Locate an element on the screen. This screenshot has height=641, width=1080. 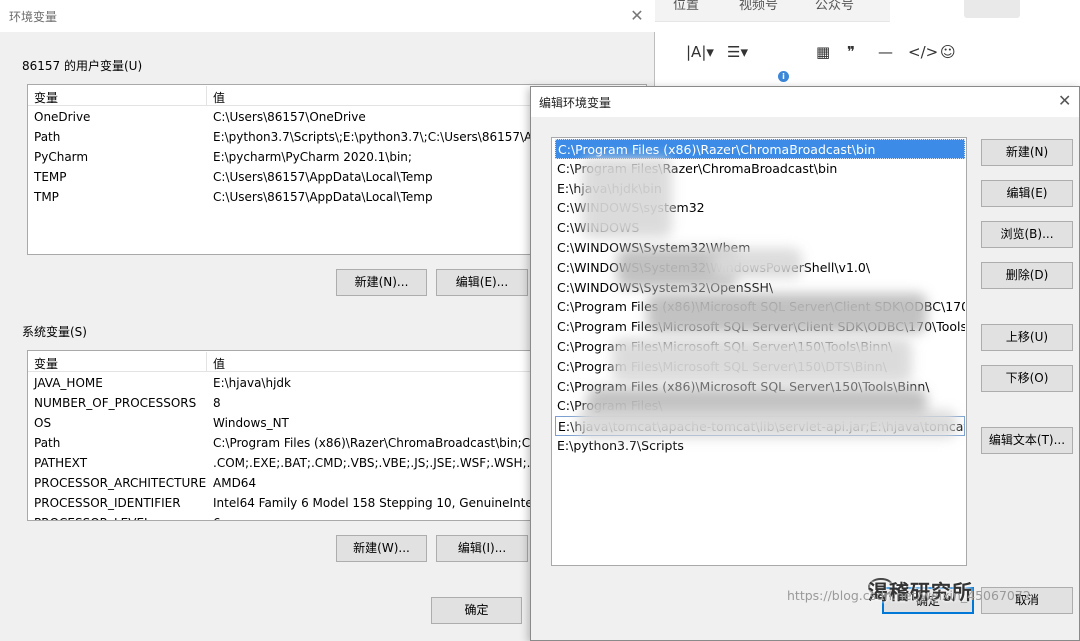
variable-name-cell: PROCESSOR_LEVEL is located at coordinates (92, 518).